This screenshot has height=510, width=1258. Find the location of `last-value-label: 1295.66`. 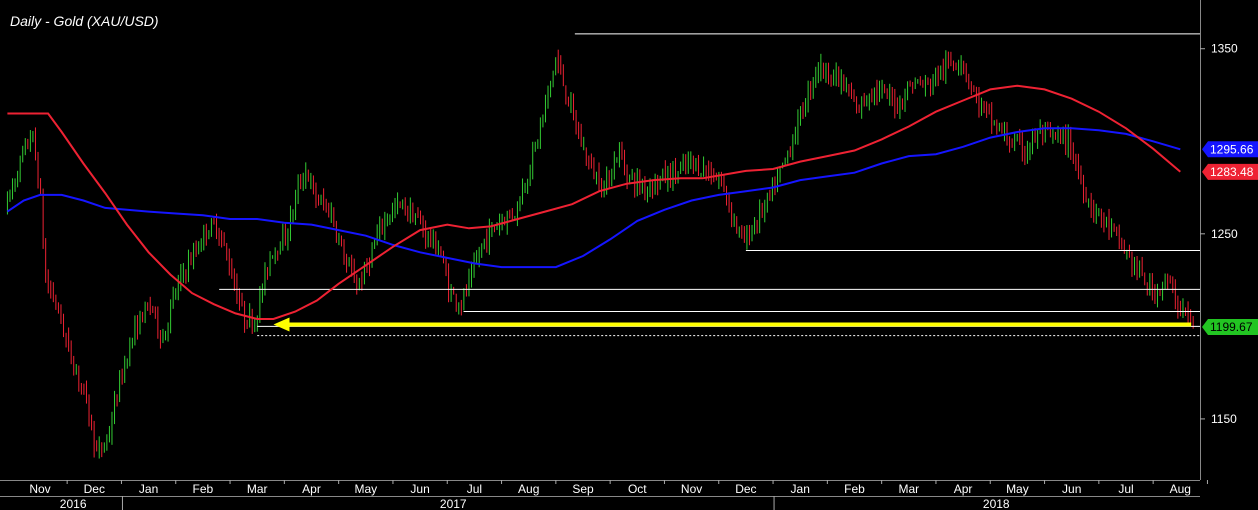

last-value-label: 1295.66 is located at coordinates (1232, 149).